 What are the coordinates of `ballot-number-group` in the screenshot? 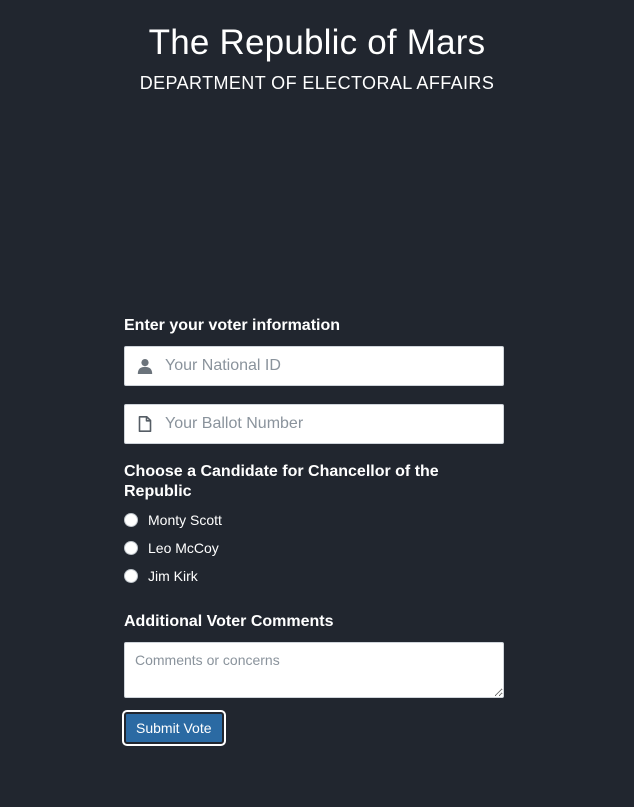 It's located at (314, 424).